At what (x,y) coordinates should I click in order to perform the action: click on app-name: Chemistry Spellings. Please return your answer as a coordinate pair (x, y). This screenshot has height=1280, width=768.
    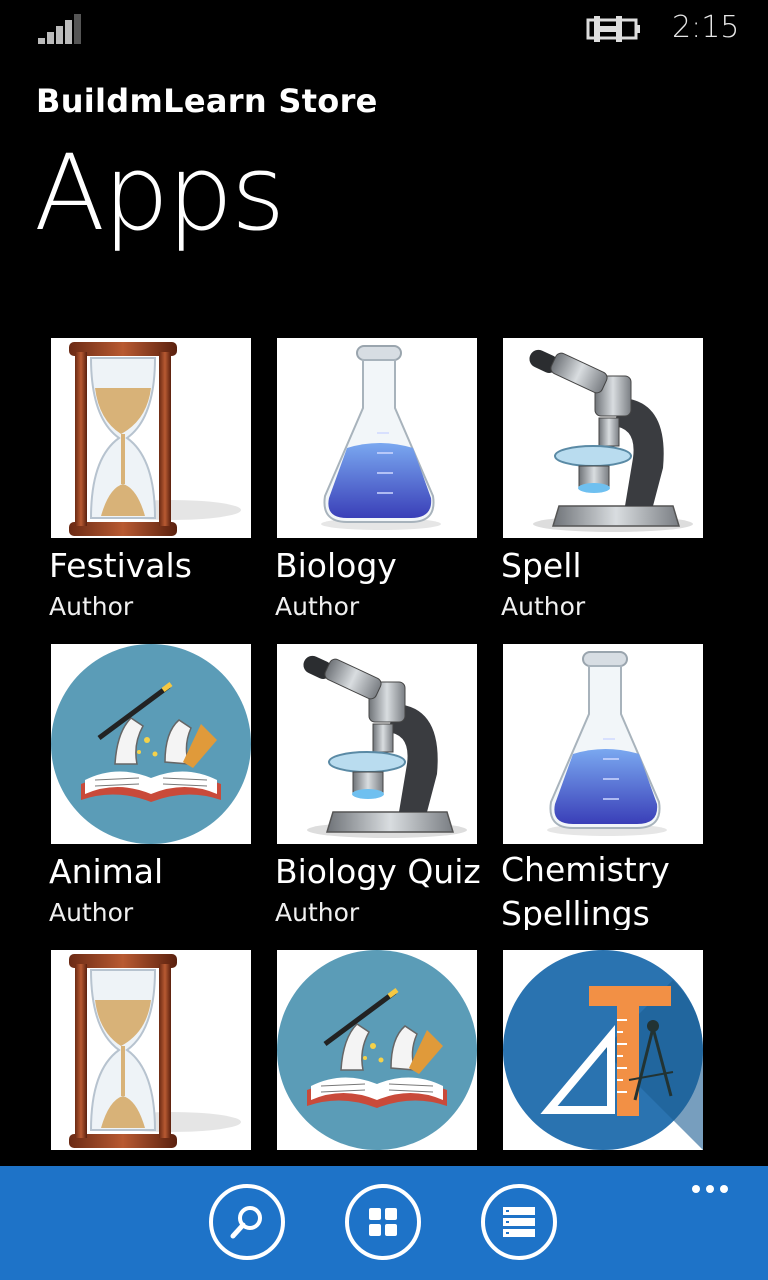
    Looking at the image, I should click on (585, 890).